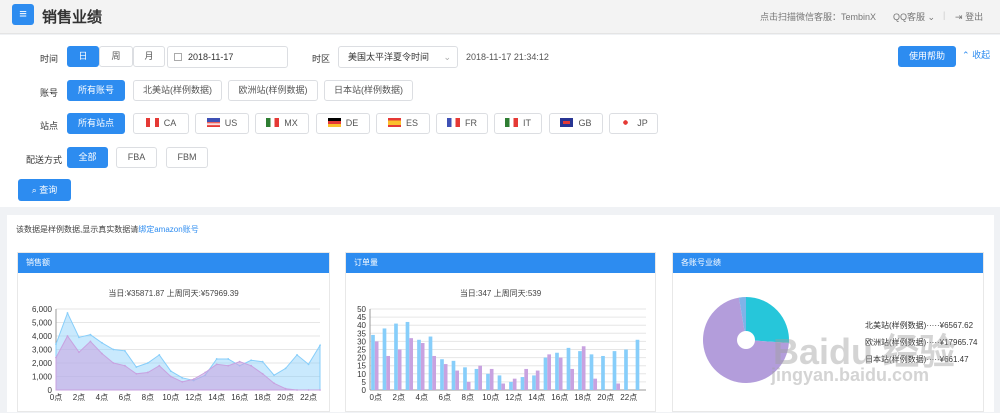 The height and width of the screenshot is (413, 1000). Describe the element at coordinates (149, 56) in the screenshot. I see `tab-month: 月` at that location.